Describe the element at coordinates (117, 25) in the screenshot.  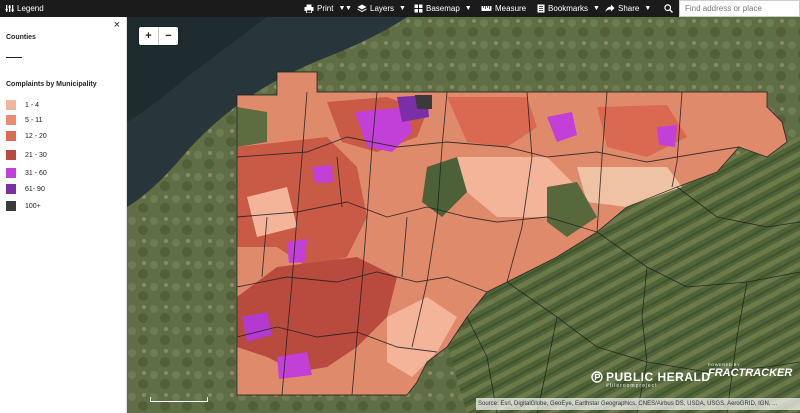
I see `close-icon: ×` at that location.